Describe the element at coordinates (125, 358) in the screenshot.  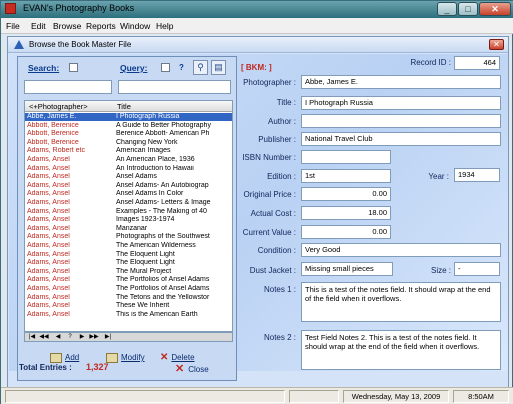
I see `modify-button: Modify` at that location.